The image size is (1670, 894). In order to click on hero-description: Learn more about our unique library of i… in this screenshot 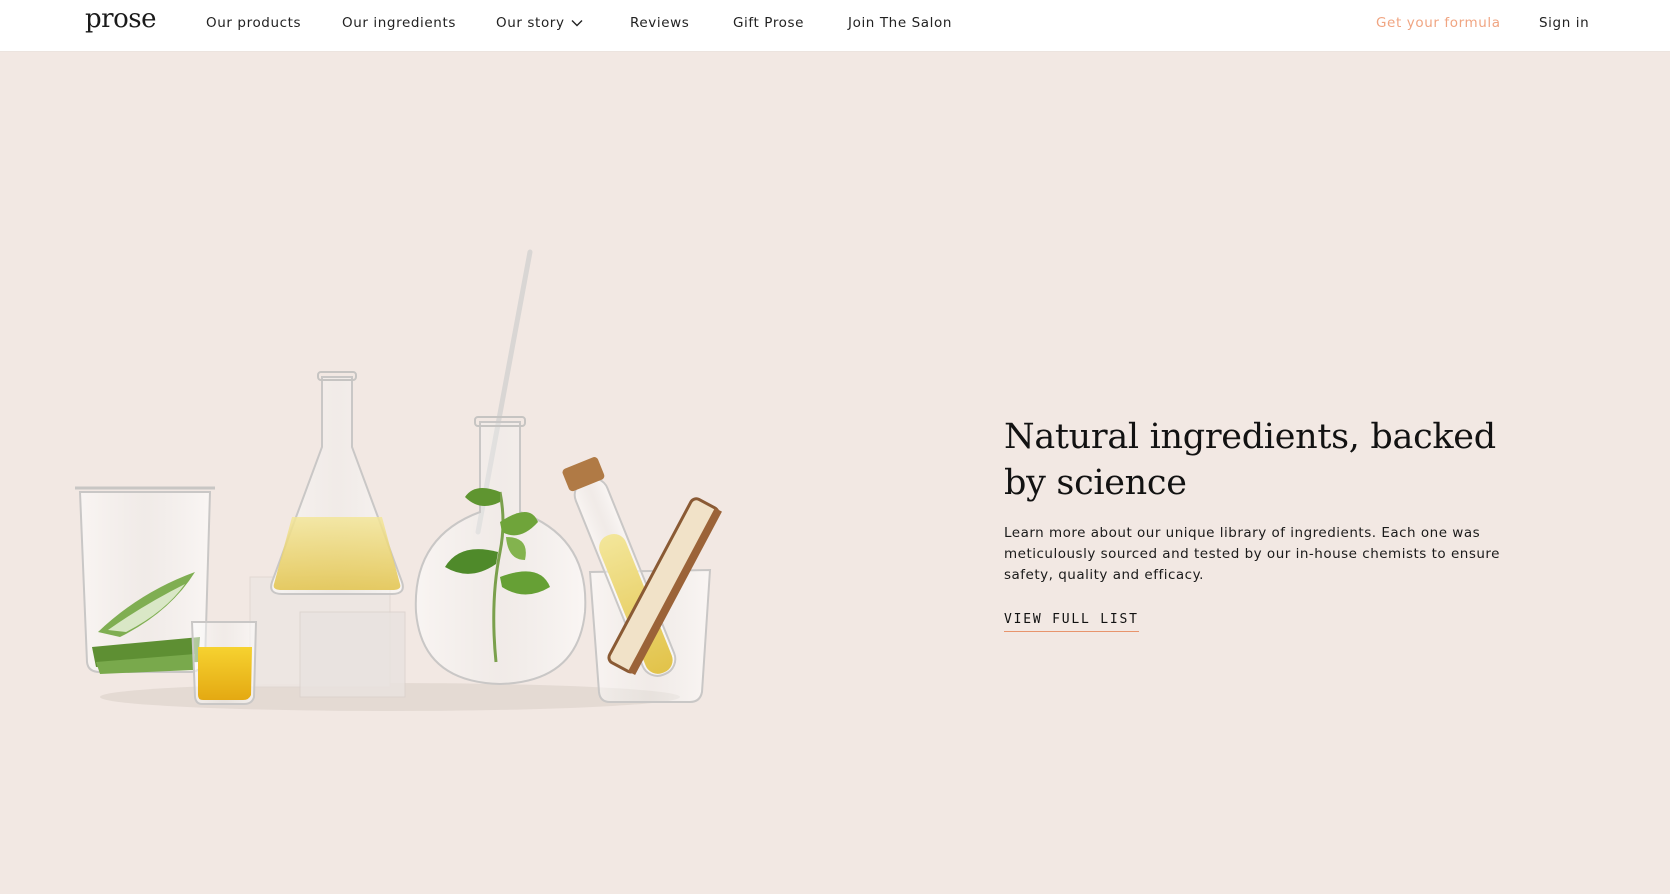, I will do `click(1252, 554)`.